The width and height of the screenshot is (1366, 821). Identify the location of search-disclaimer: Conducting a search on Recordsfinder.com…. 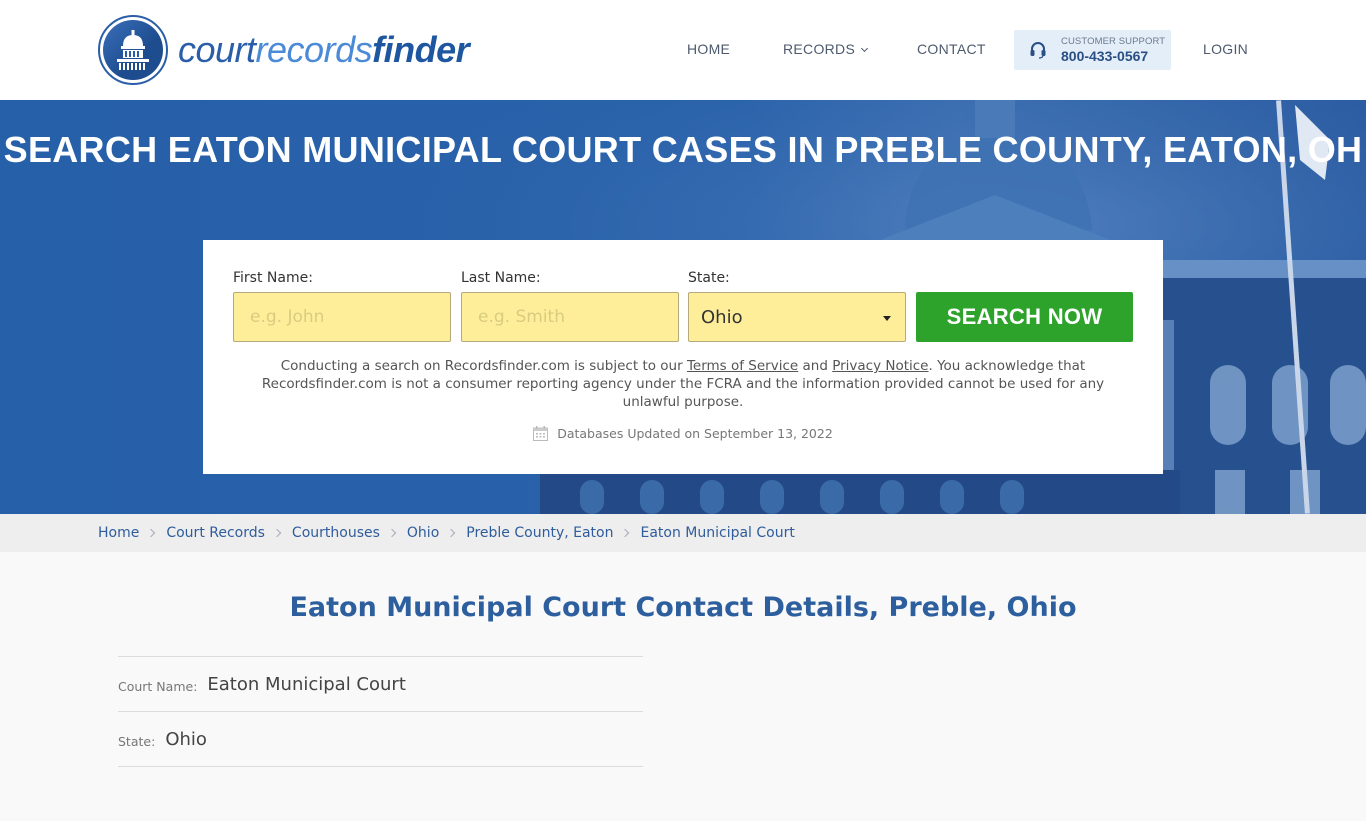
(683, 384).